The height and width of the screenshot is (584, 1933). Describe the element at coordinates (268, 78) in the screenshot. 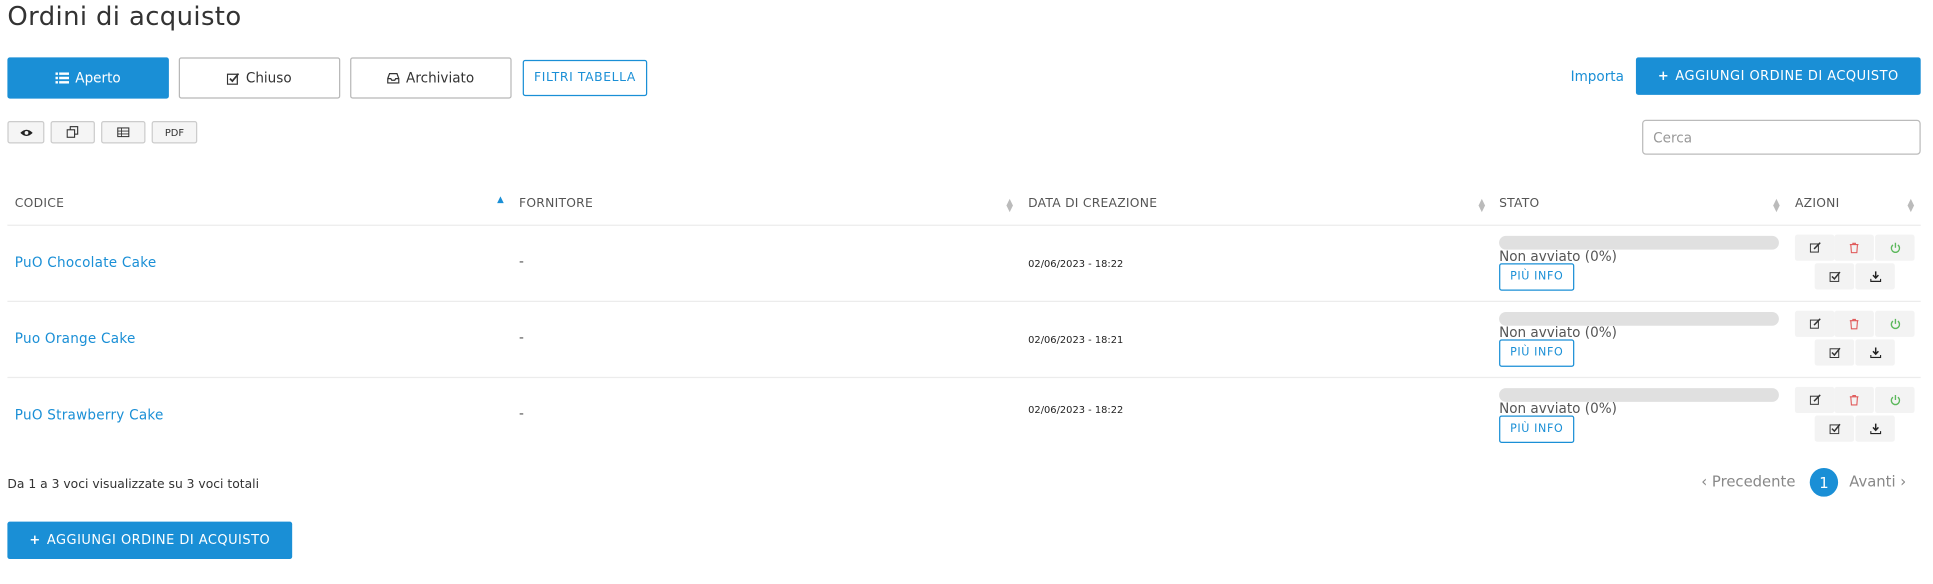

I see `tab-label: Chiuso` at that location.